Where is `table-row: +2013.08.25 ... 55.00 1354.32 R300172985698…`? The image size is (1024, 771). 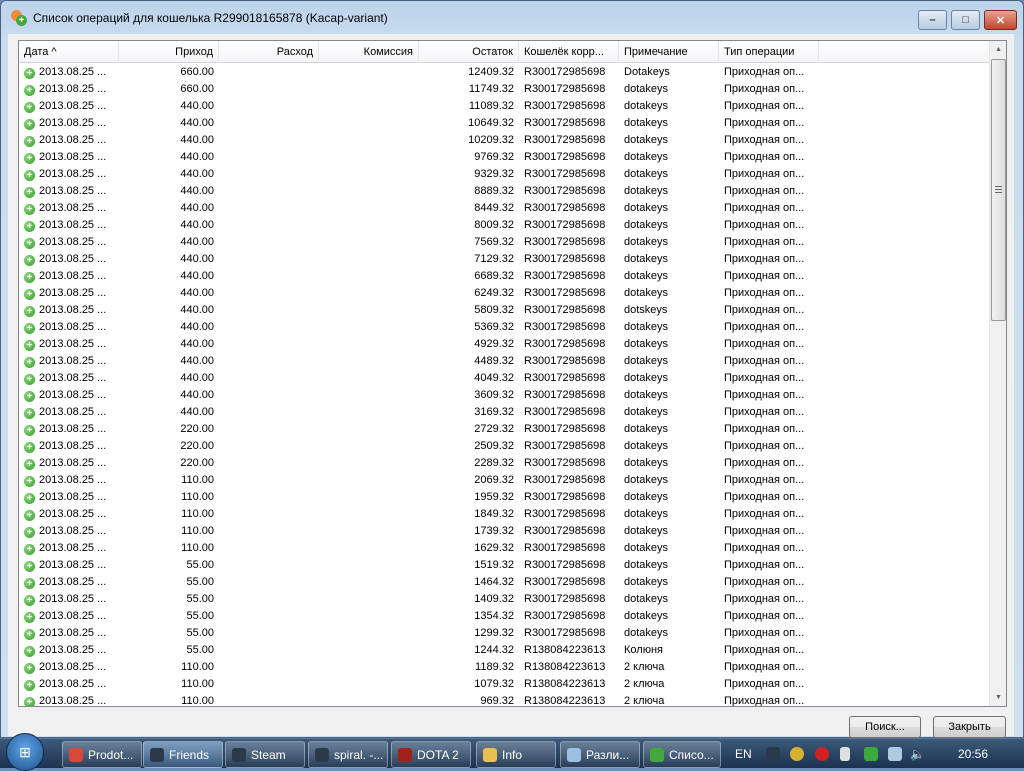
table-row: +2013.08.25 ... 55.00 1354.32 R300172985698… is located at coordinates (504, 616).